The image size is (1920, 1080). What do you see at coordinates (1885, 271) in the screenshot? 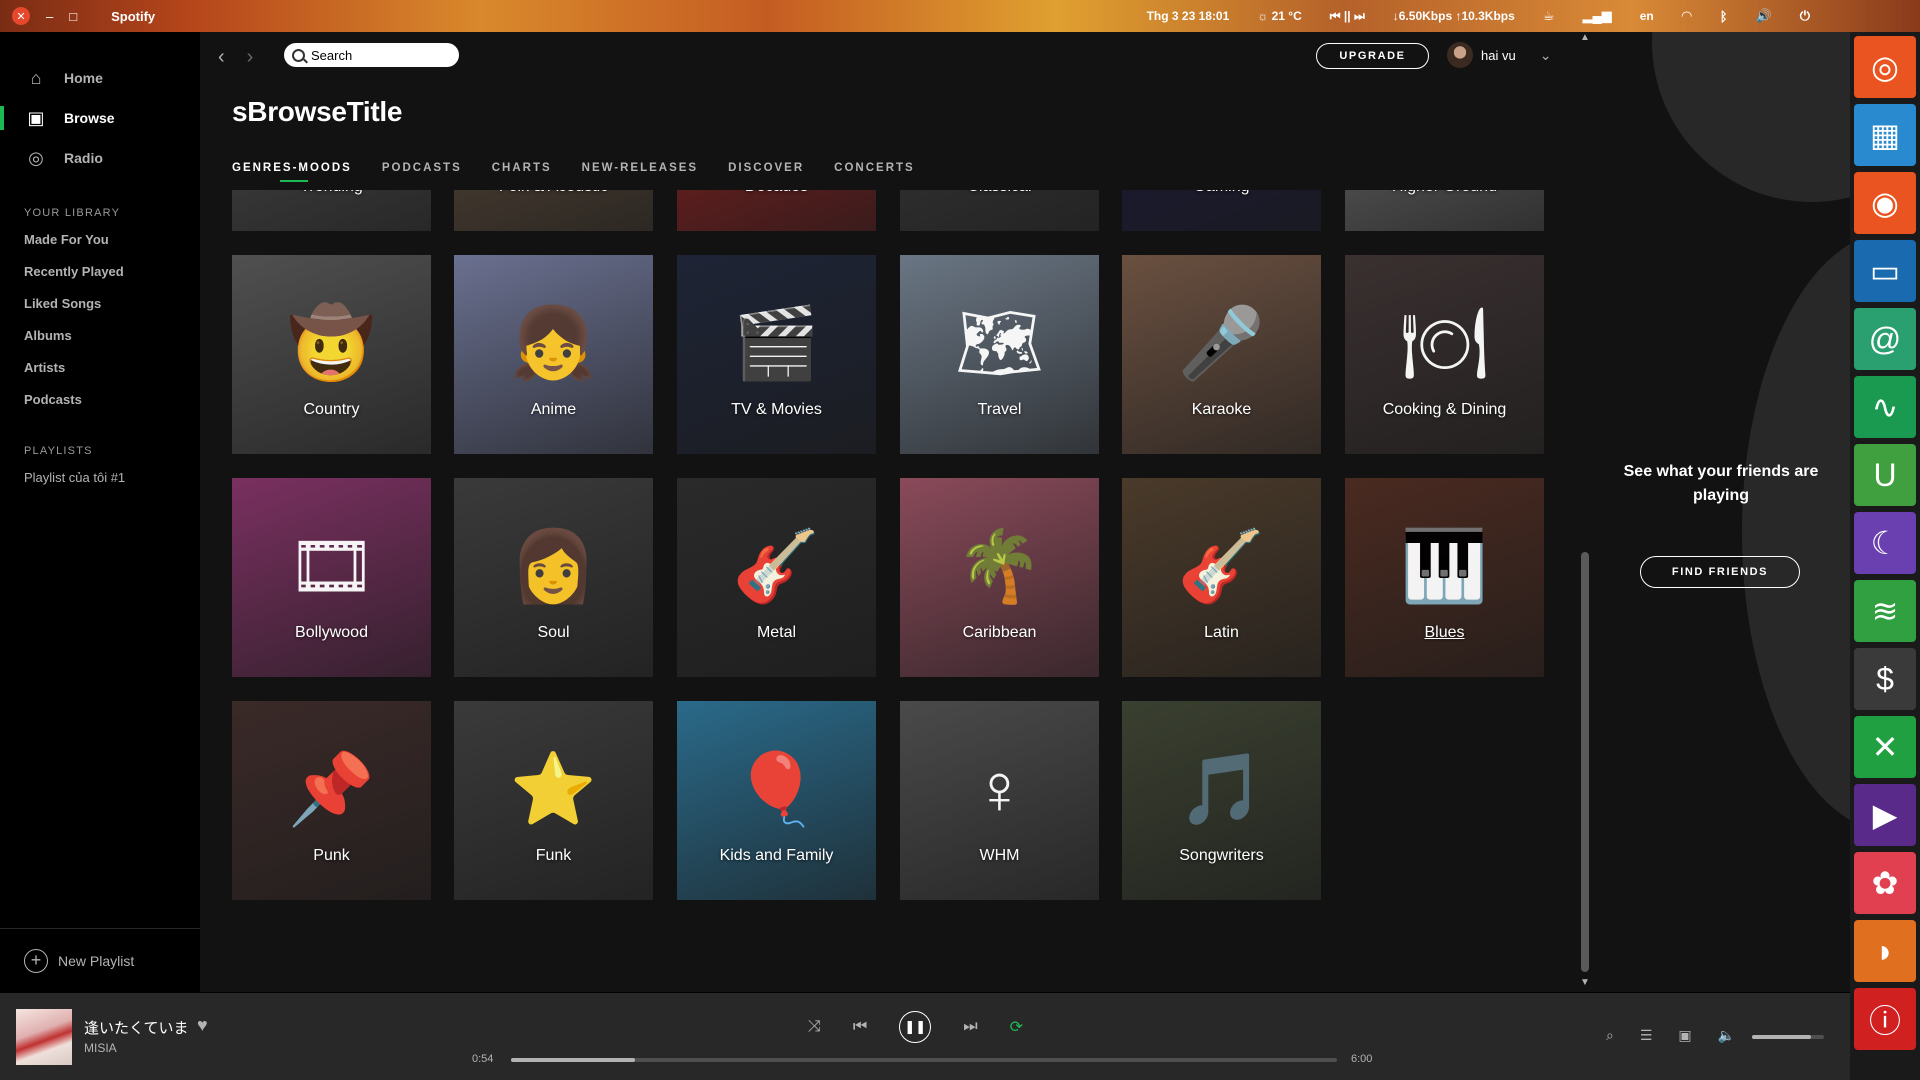
I see `files-icon: ▭` at bounding box center [1885, 271].